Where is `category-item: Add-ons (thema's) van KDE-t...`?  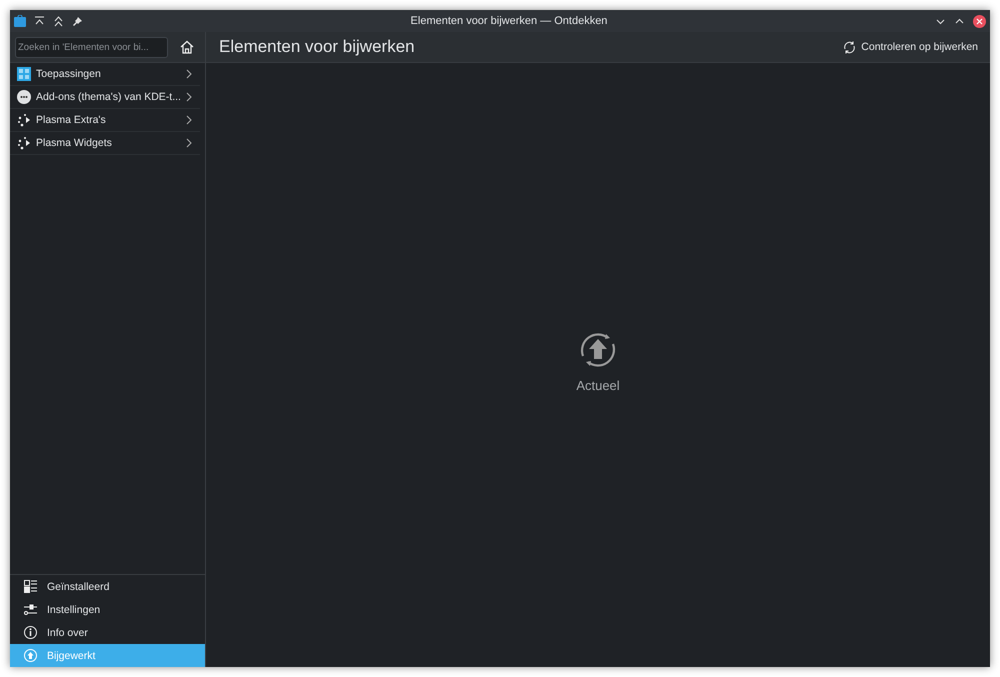 category-item: Add-ons (thema's) van KDE-t... is located at coordinates (105, 97).